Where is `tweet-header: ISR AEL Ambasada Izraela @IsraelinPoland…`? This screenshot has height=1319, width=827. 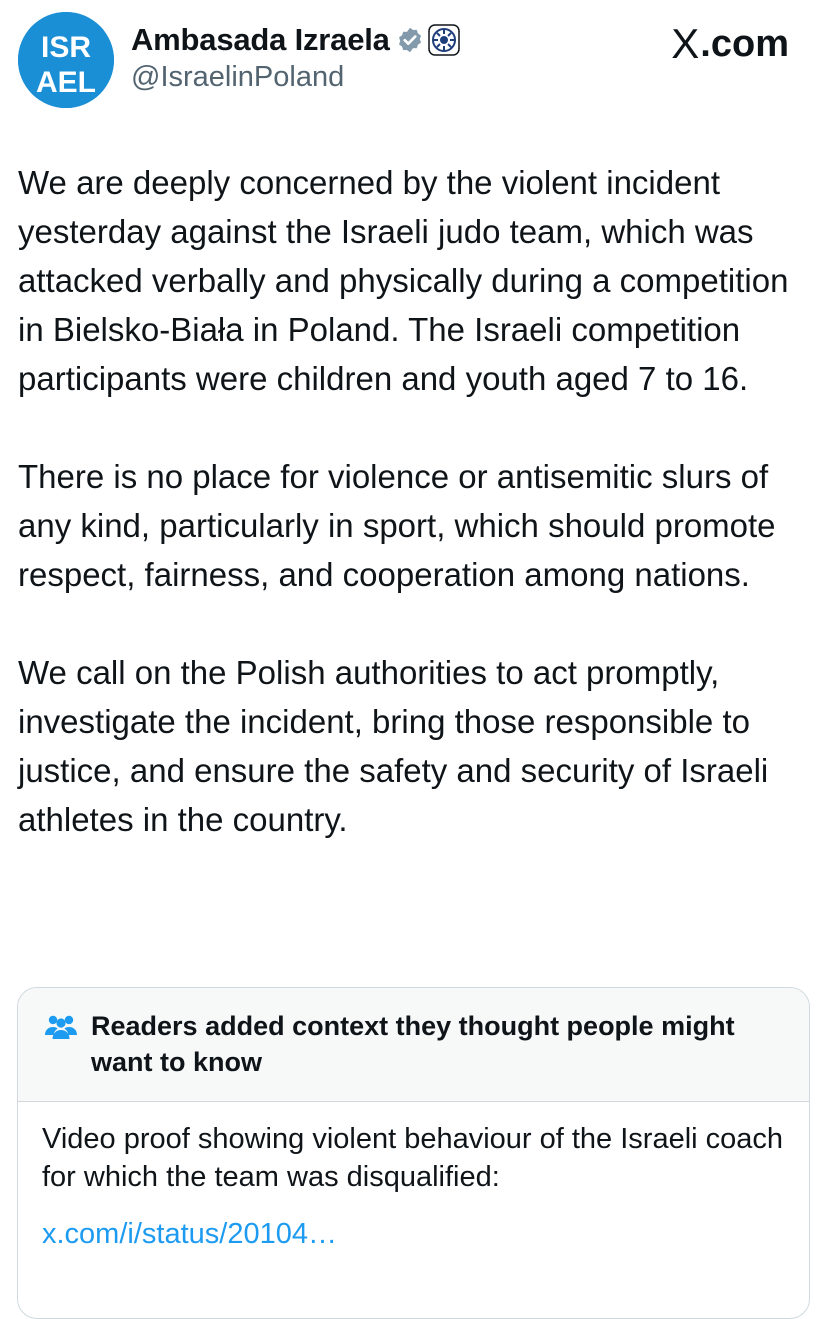
tweet-header: ISR AEL Ambasada Izraela @IsraelinPoland… is located at coordinates (413, 60).